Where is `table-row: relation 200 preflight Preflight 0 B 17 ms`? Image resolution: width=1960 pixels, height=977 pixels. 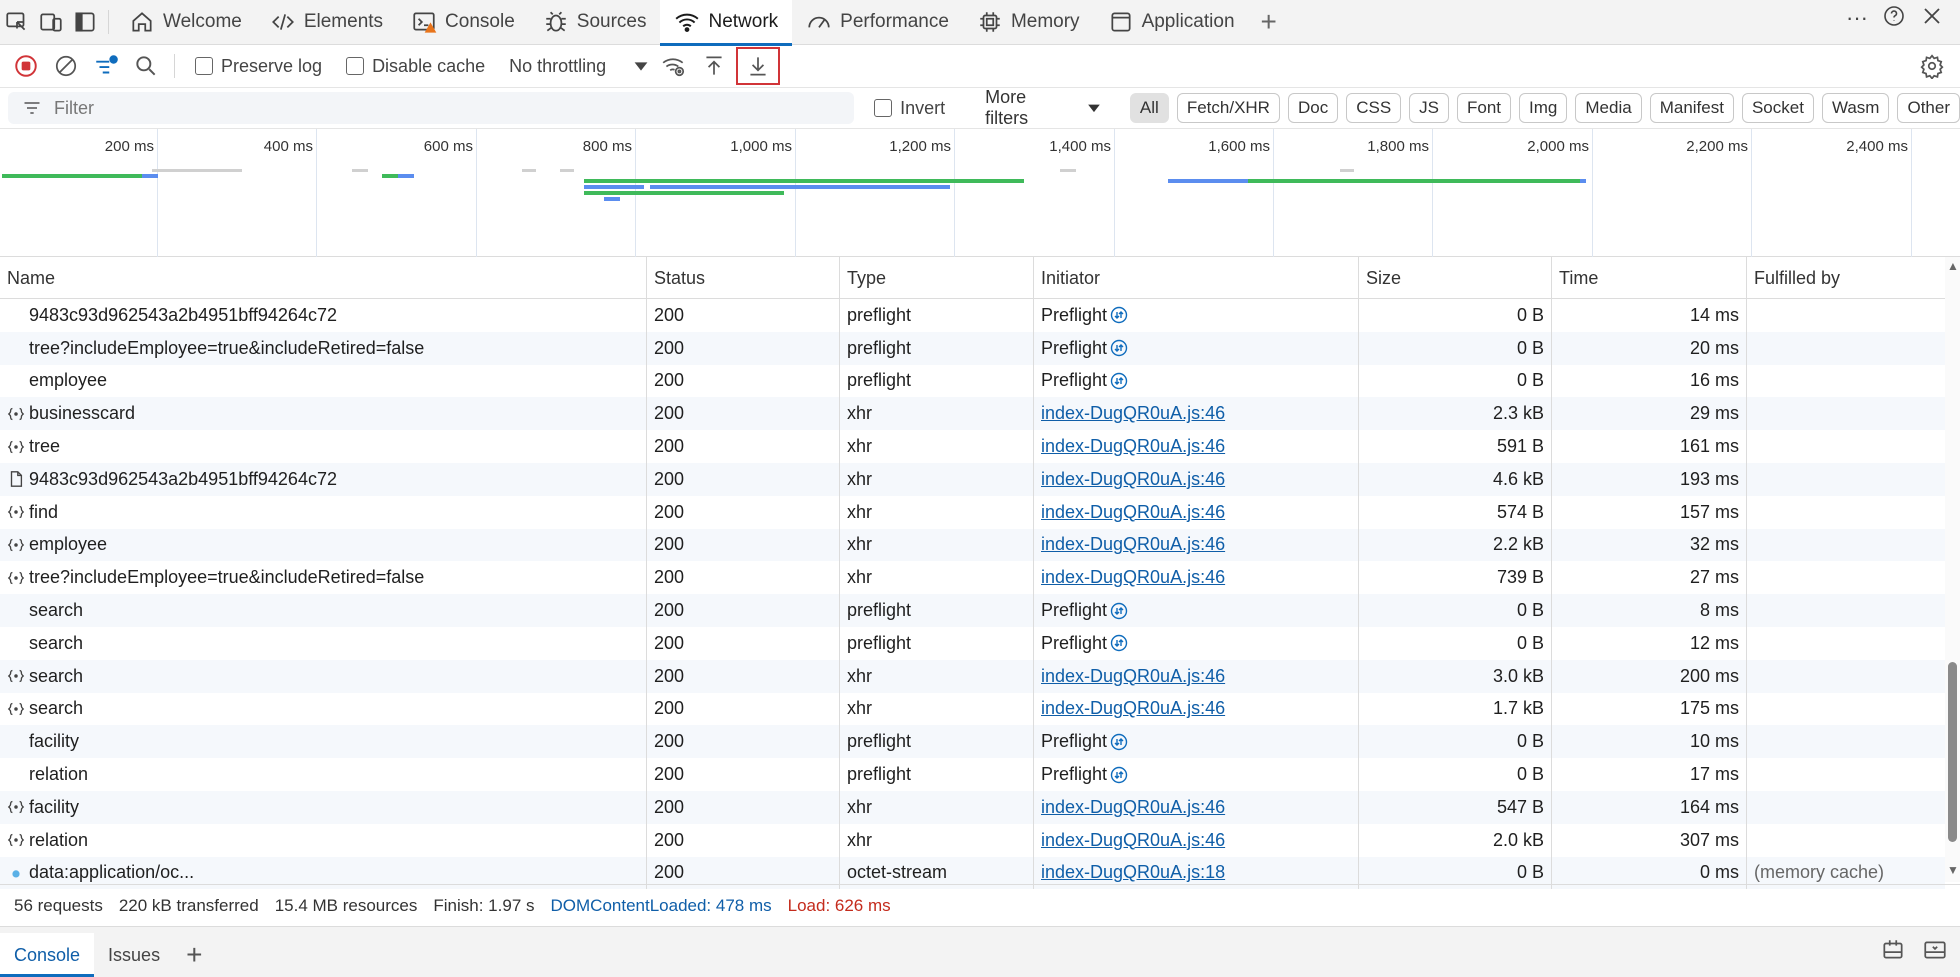 table-row: relation 200 preflight Preflight 0 B 17 ms is located at coordinates (972, 774).